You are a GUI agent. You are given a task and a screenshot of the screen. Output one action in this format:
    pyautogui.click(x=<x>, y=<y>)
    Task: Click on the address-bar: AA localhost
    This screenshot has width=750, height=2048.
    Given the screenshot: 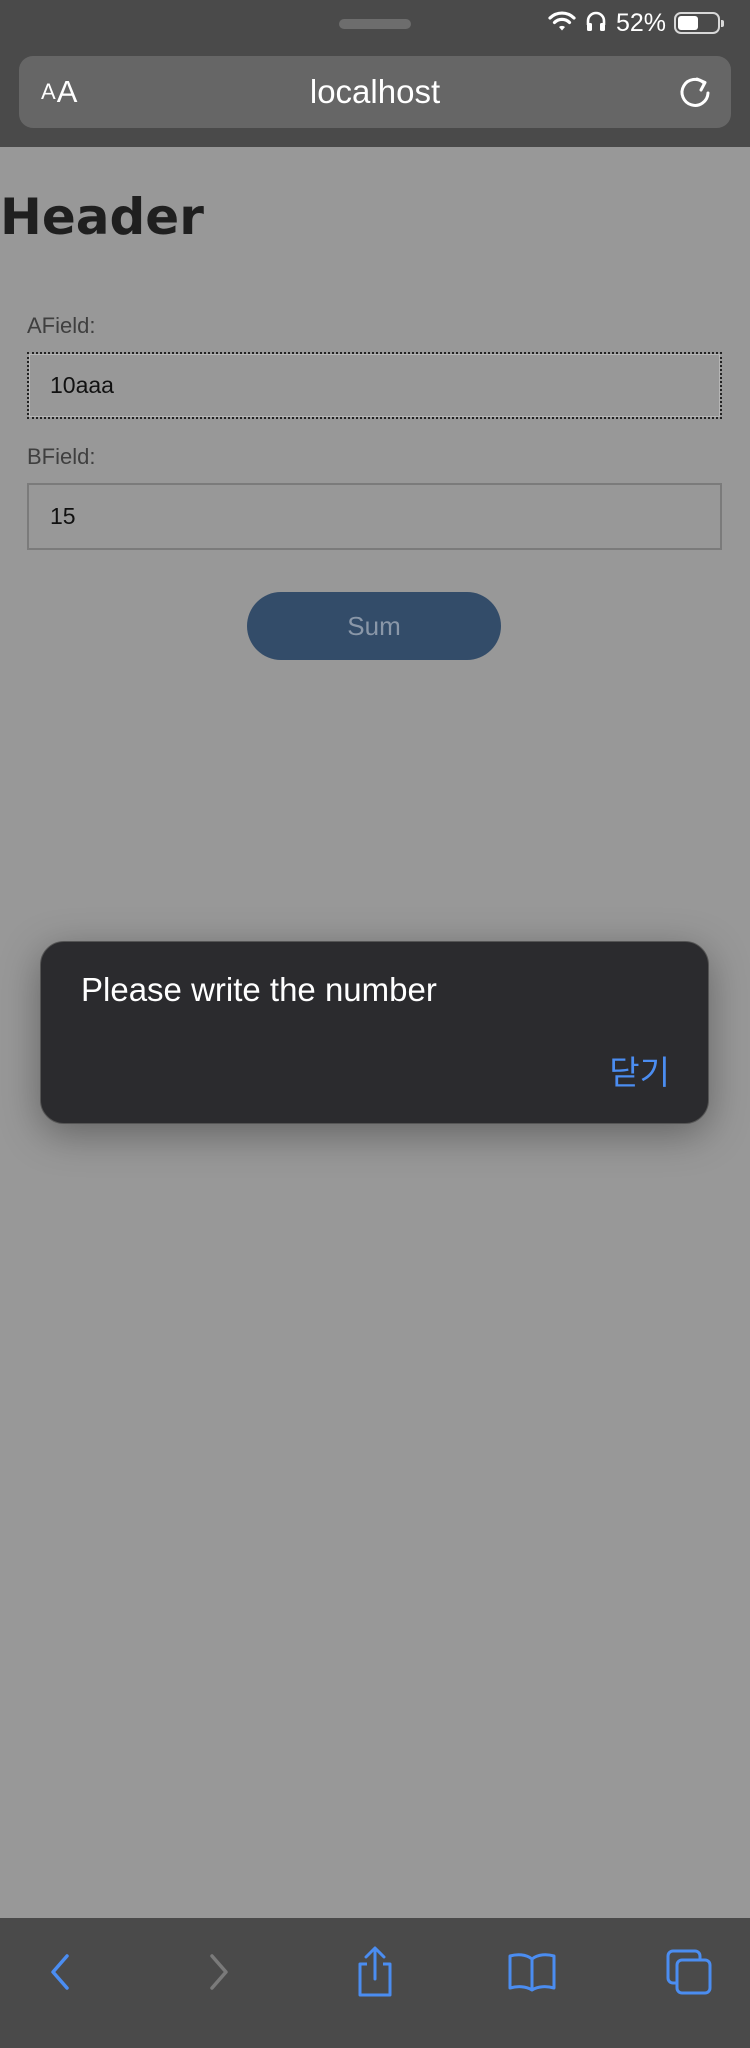 What is the action you would take?
    pyautogui.click(x=375, y=92)
    